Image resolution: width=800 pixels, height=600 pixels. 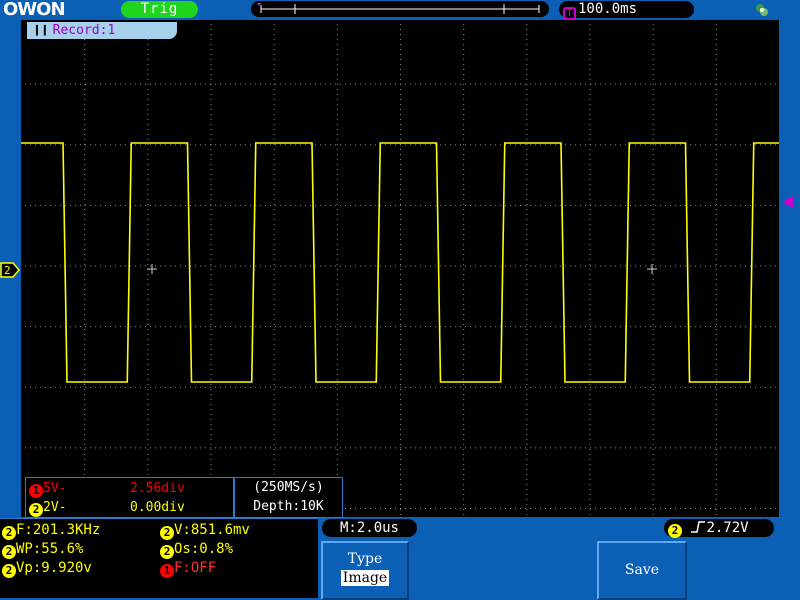 What do you see at coordinates (50, 549) in the screenshot?
I see `measurement-value: WP:55.6%` at bounding box center [50, 549].